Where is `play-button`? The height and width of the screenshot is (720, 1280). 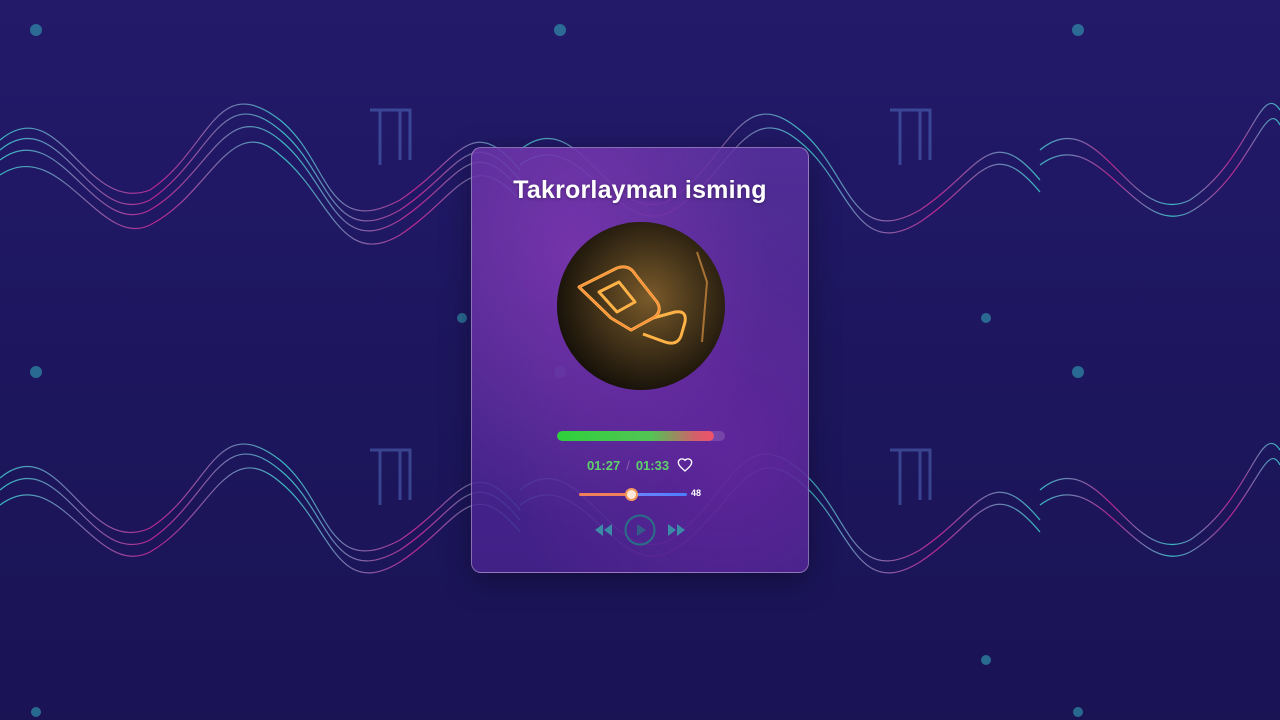
play-button is located at coordinates (640, 530).